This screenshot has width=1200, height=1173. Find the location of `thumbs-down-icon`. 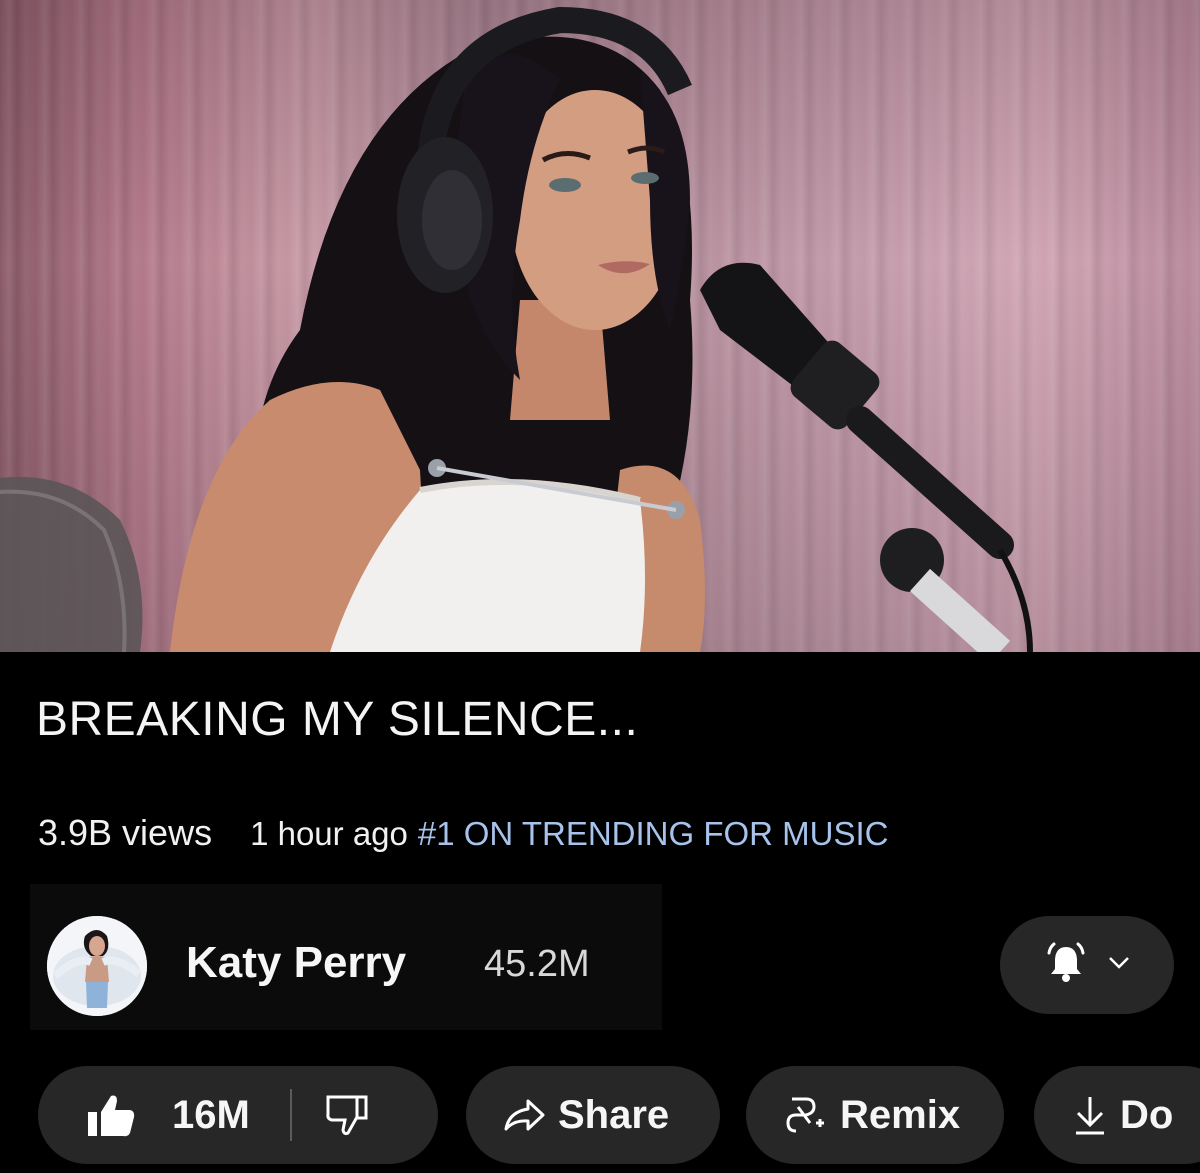

thumbs-down-icon is located at coordinates (347, 1115).